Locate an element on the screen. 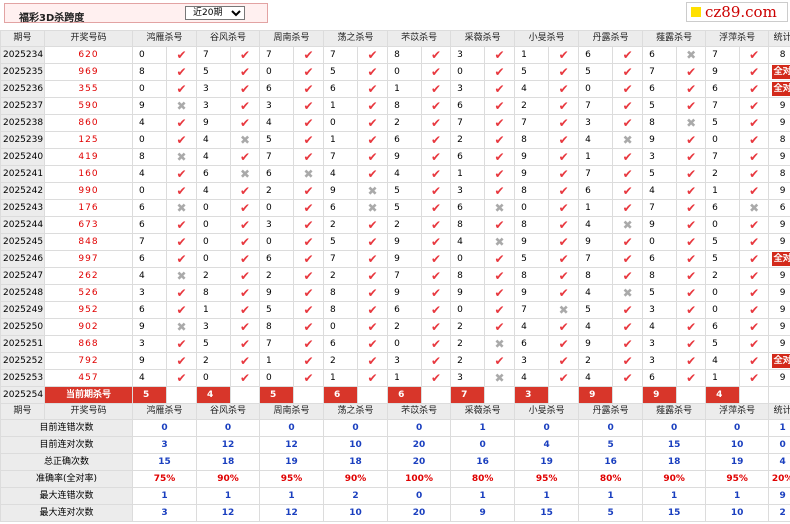  table-row: 2025234 620 0 ✔ 7 ✔ 7 ✔ 7 ✔ 8 ✔ 3 ✔ 1 ✔ 6 ✔ 6 ✖ 7 ✔ 8 is located at coordinates (395, 55).